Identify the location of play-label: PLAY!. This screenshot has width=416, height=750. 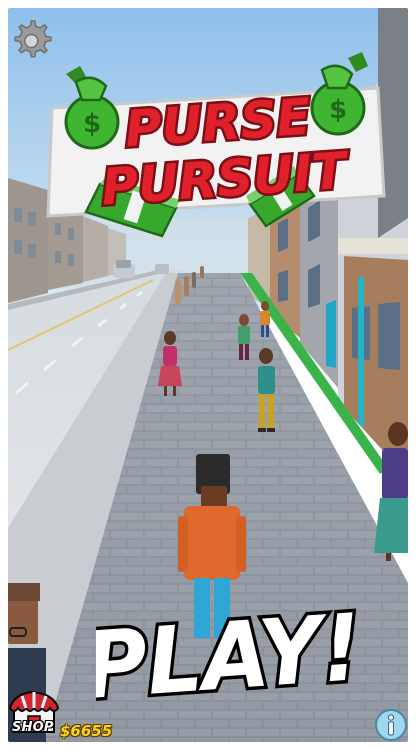
(230, 648).